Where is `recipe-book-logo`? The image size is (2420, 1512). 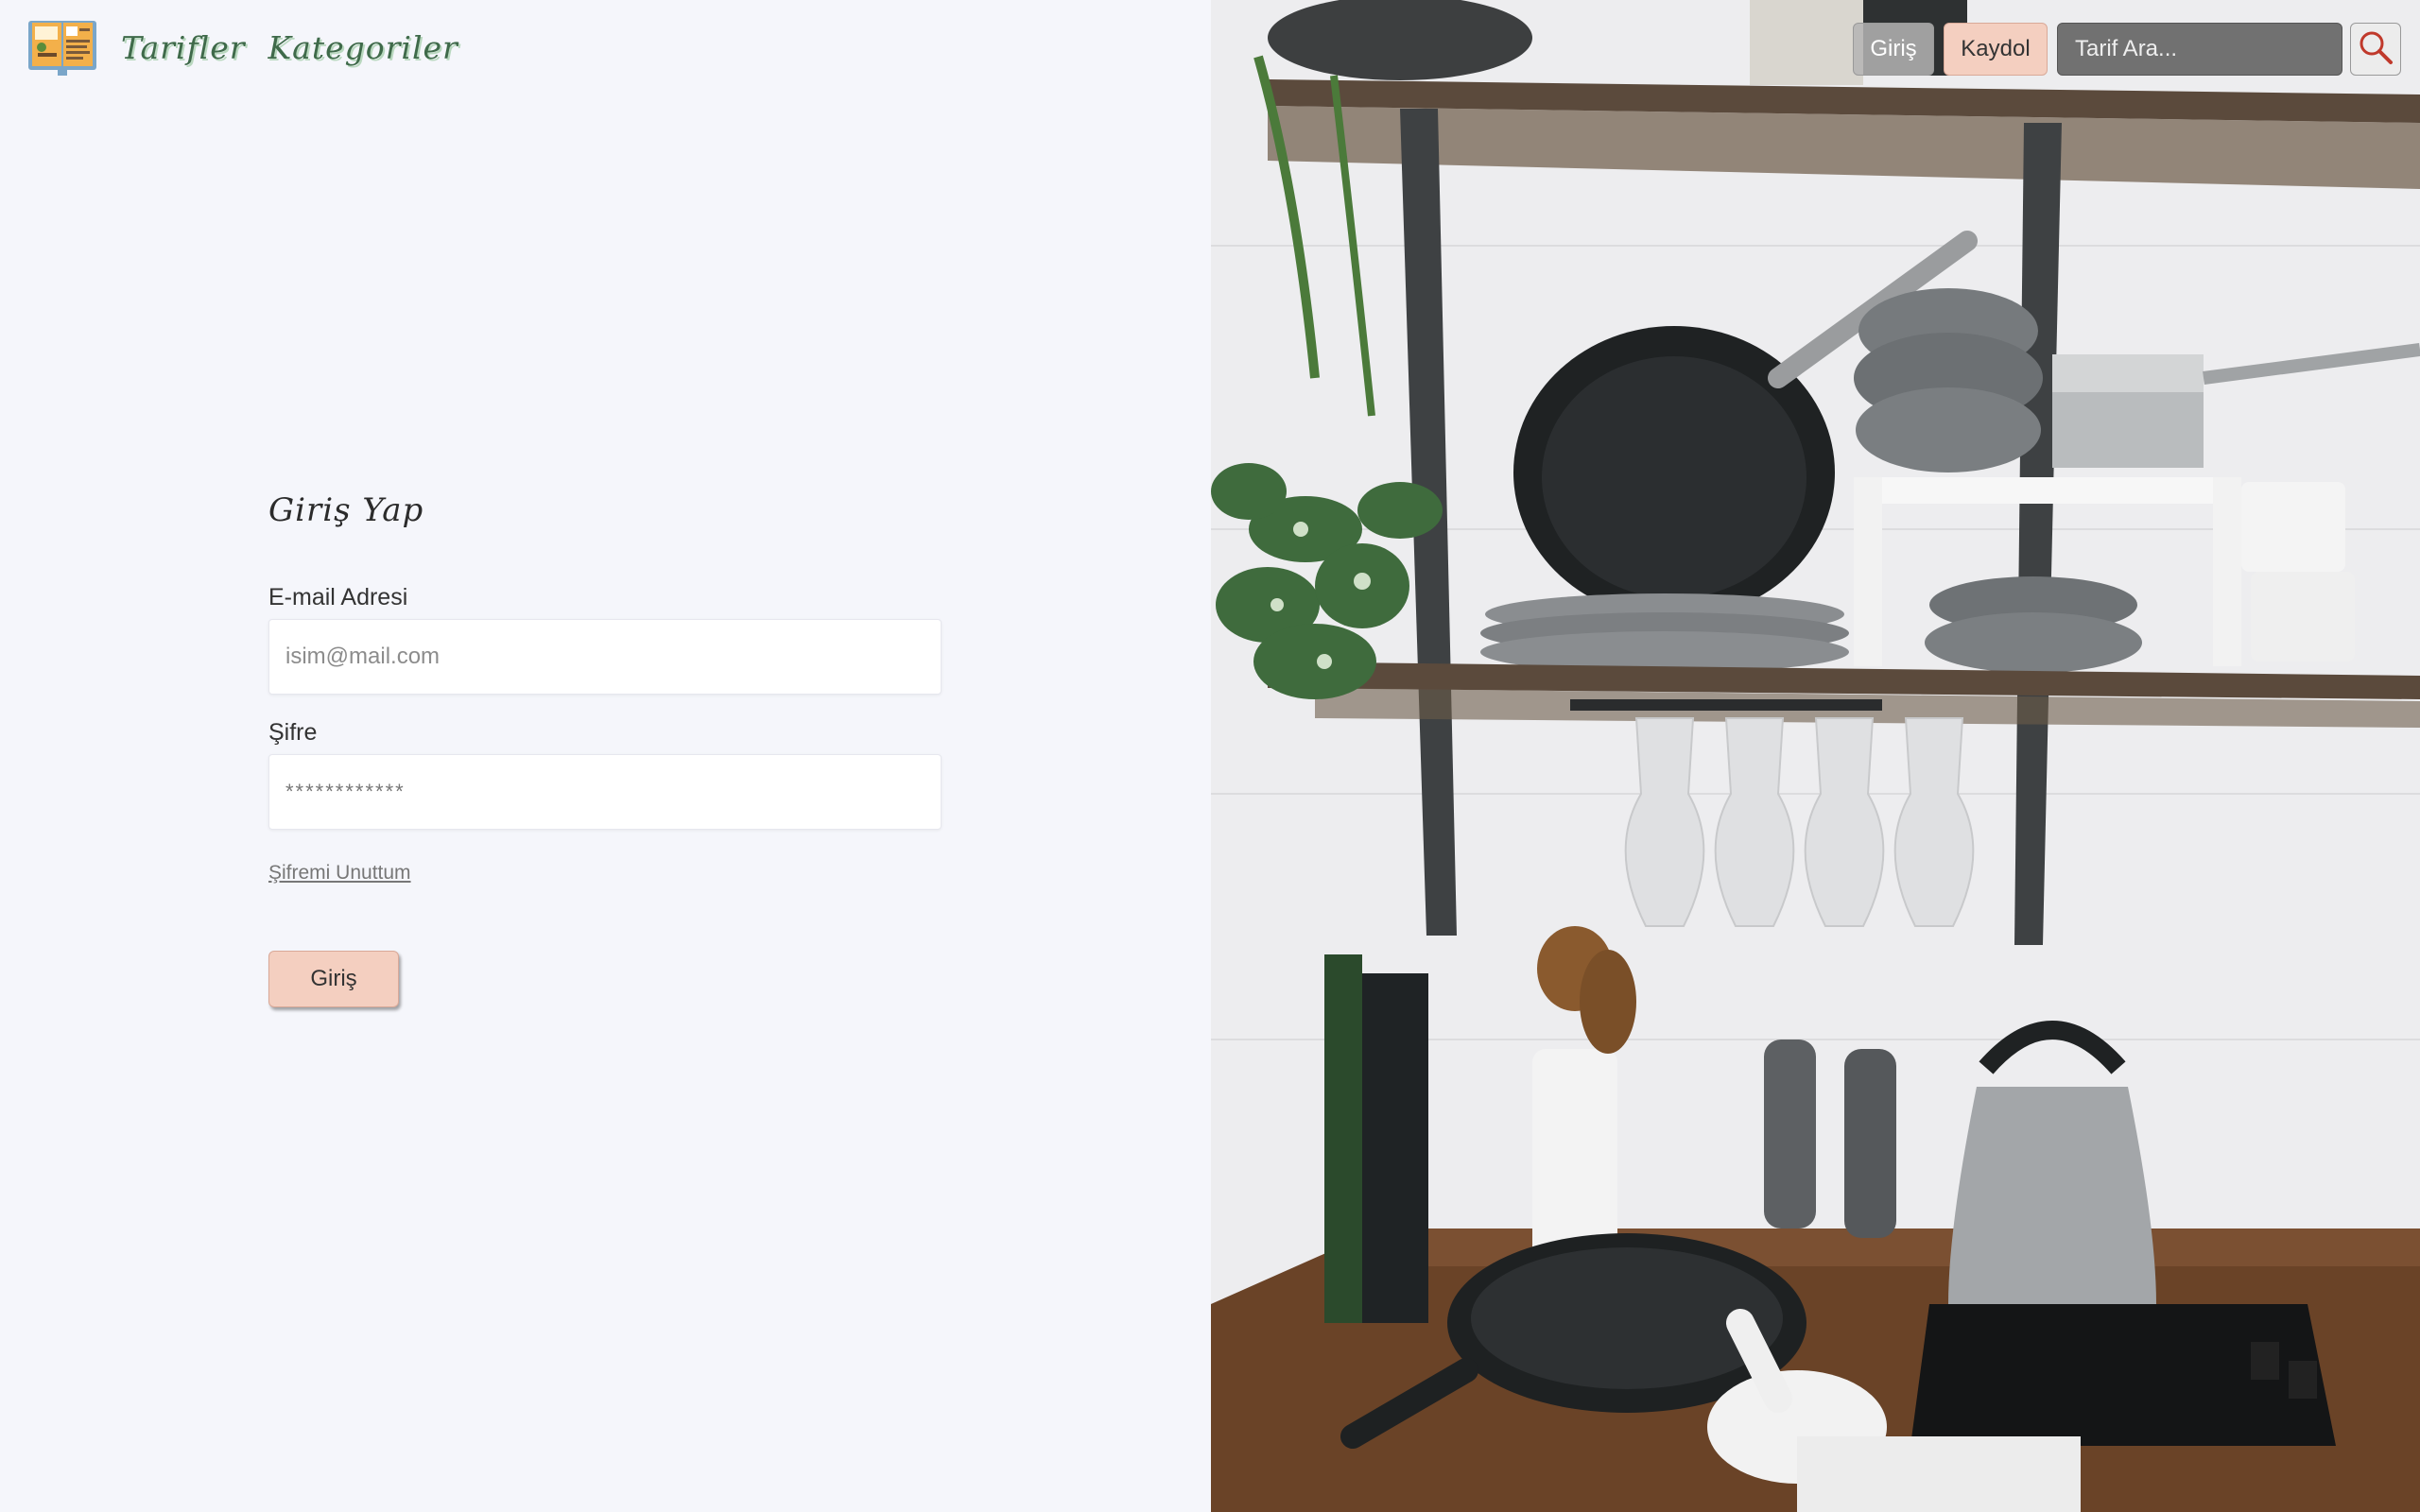 recipe-book-logo is located at coordinates (62, 47).